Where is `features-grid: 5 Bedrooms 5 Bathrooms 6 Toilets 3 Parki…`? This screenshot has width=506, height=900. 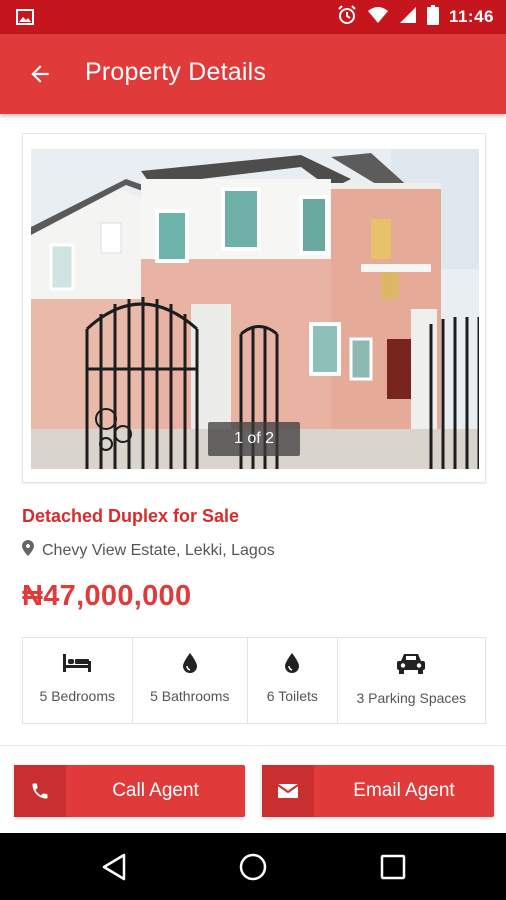 features-grid: 5 Bedrooms 5 Bathrooms 6 Toilets 3 Parki… is located at coordinates (254, 680).